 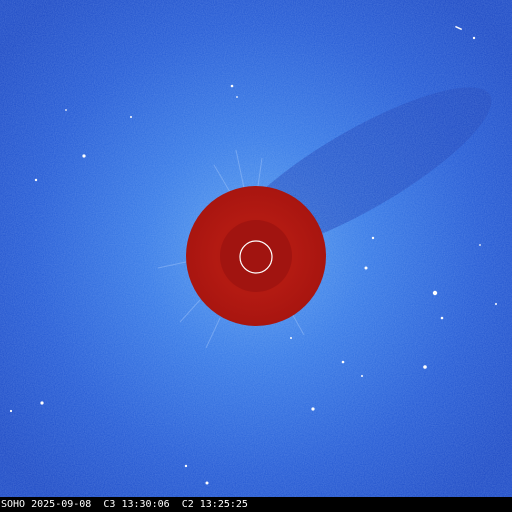 What do you see at coordinates (187, 504) in the screenshot?
I see `c2-label: C2` at bounding box center [187, 504].